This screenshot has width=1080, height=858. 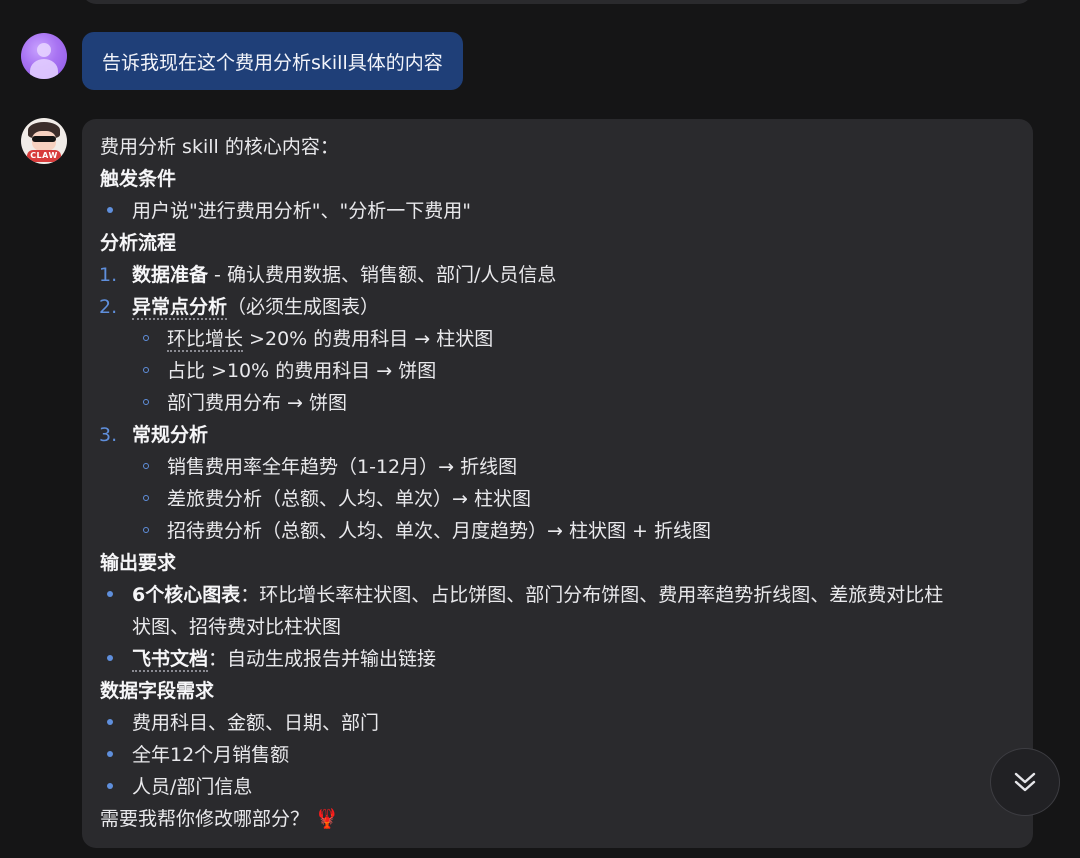 I want to click on step-3-sub-2: 差旅费分析（总额、人均、单次）→ 柱状图, so click(x=349, y=499).